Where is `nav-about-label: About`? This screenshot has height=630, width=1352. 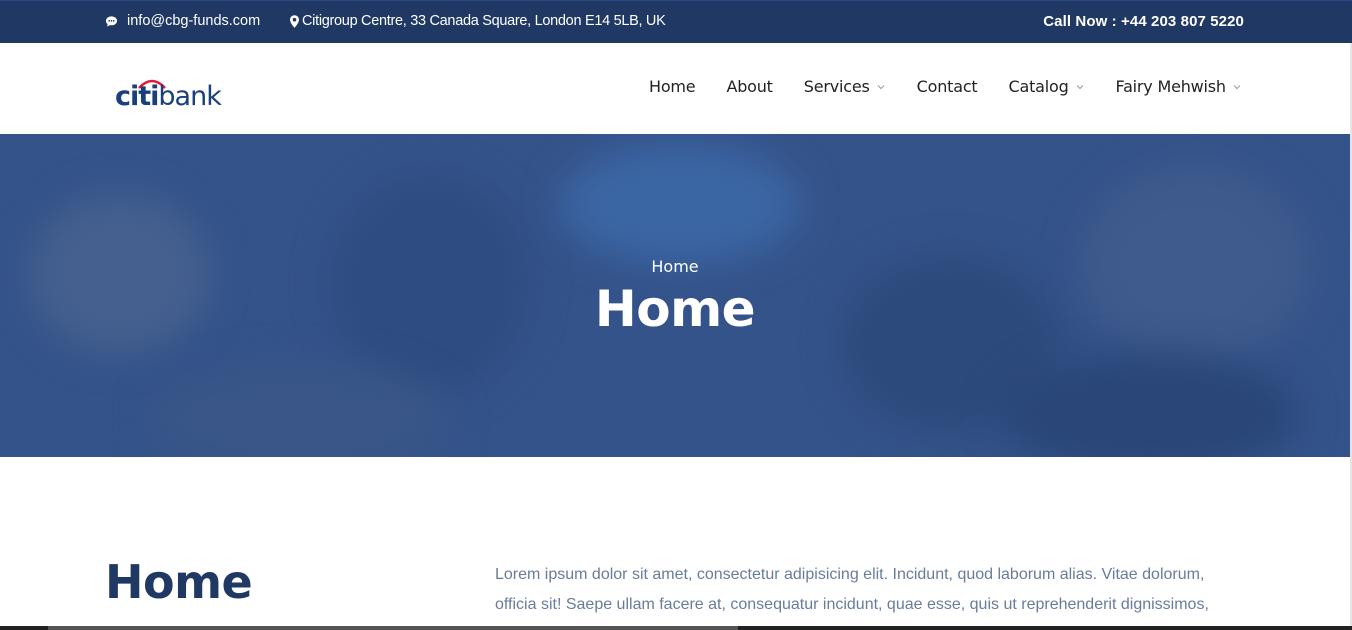 nav-about-label: About is located at coordinates (749, 86).